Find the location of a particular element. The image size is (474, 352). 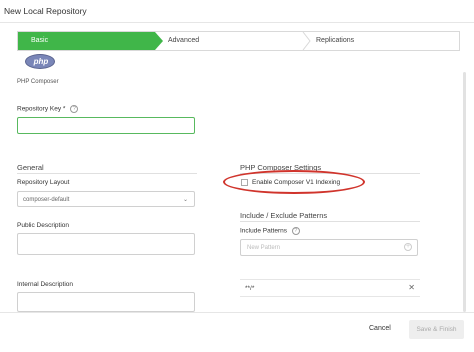

repository-layout-value: composer-default is located at coordinates (46, 200).